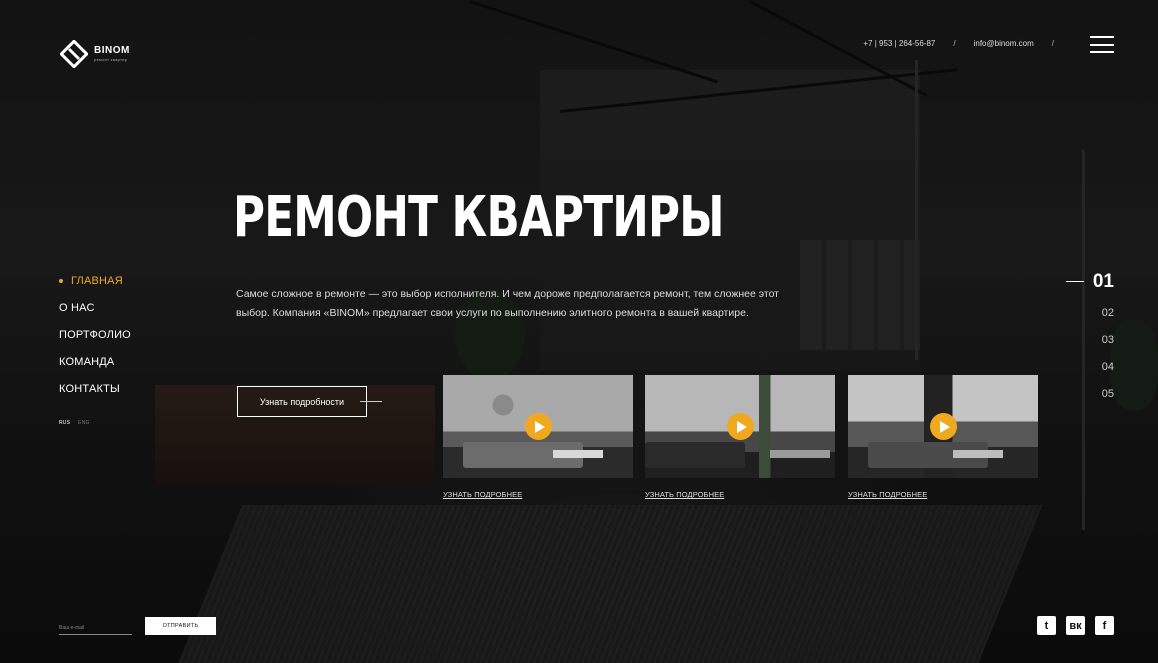 The image size is (1158, 663). Describe the element at coordinates (111, 59) in the screenshot. I see `brand-tagline: ремонт квартир` at that location.